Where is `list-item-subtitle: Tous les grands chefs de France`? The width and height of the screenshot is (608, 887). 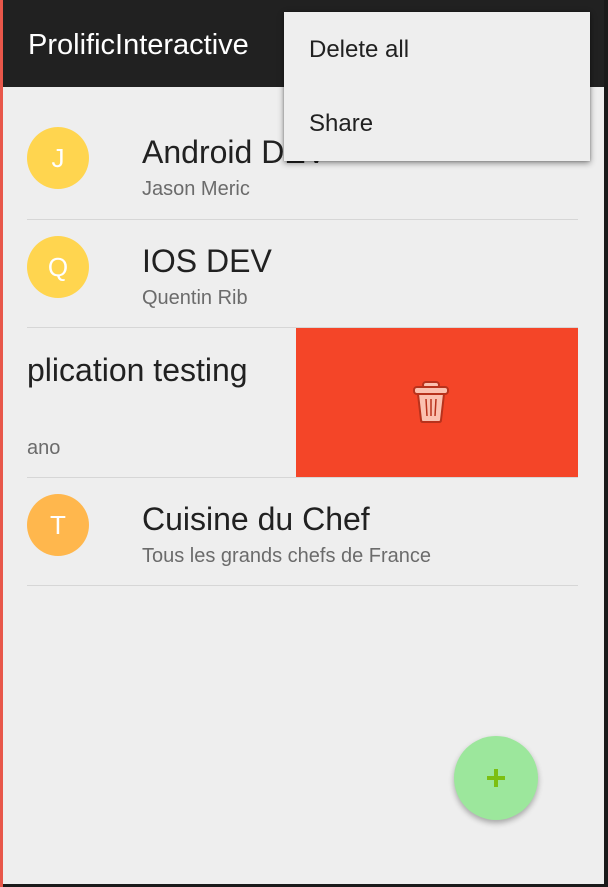 list-item-subtitle: Tous les grands chefs de France is located at coordinates (287, 556).